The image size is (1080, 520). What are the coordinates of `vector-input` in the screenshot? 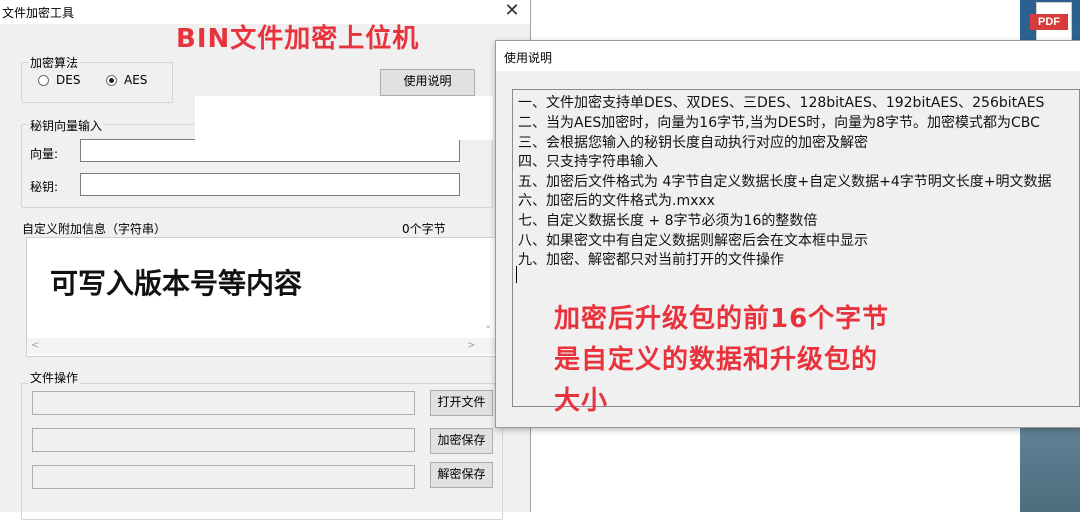 It's located at (270, 150).